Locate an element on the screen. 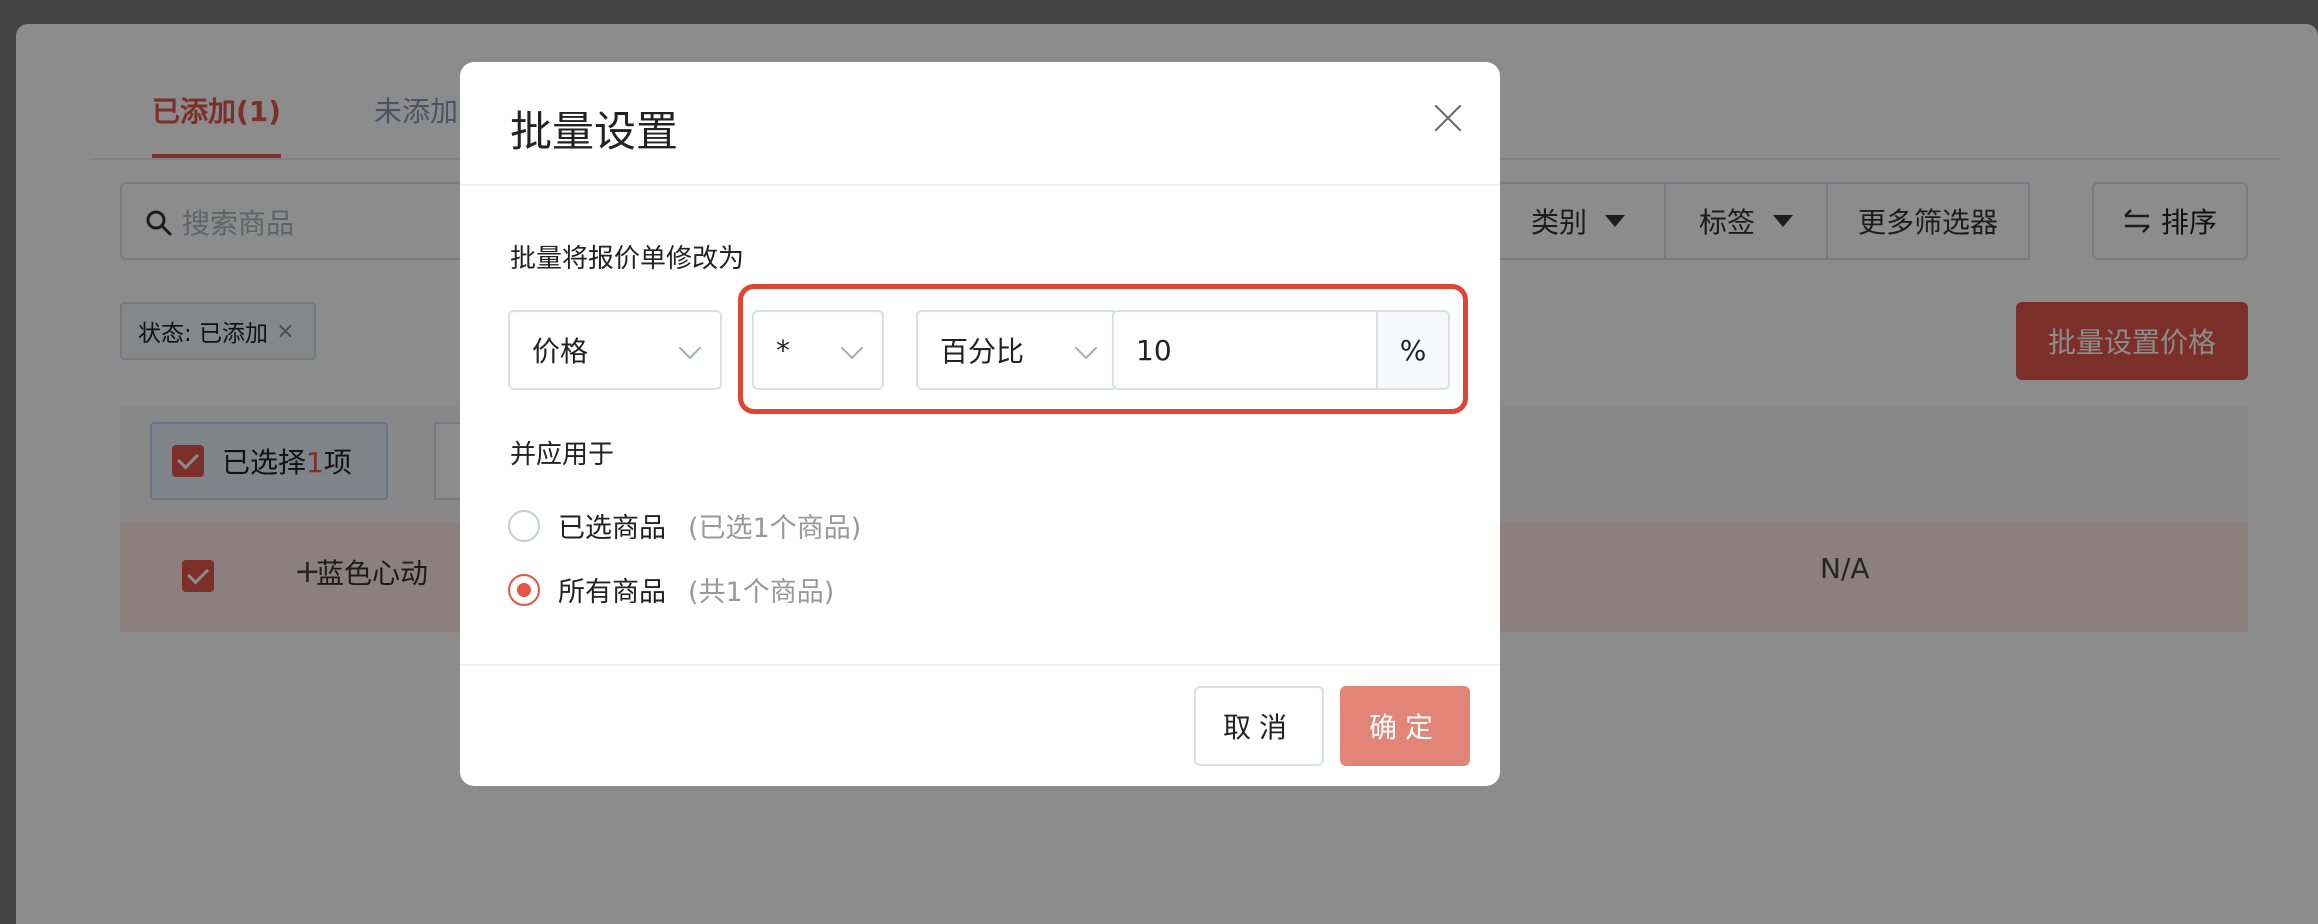 Image resolution: width=2318 pixels, height=924 pixels. radio-all-label: 所有商品 is located at coordinates (612, 592).